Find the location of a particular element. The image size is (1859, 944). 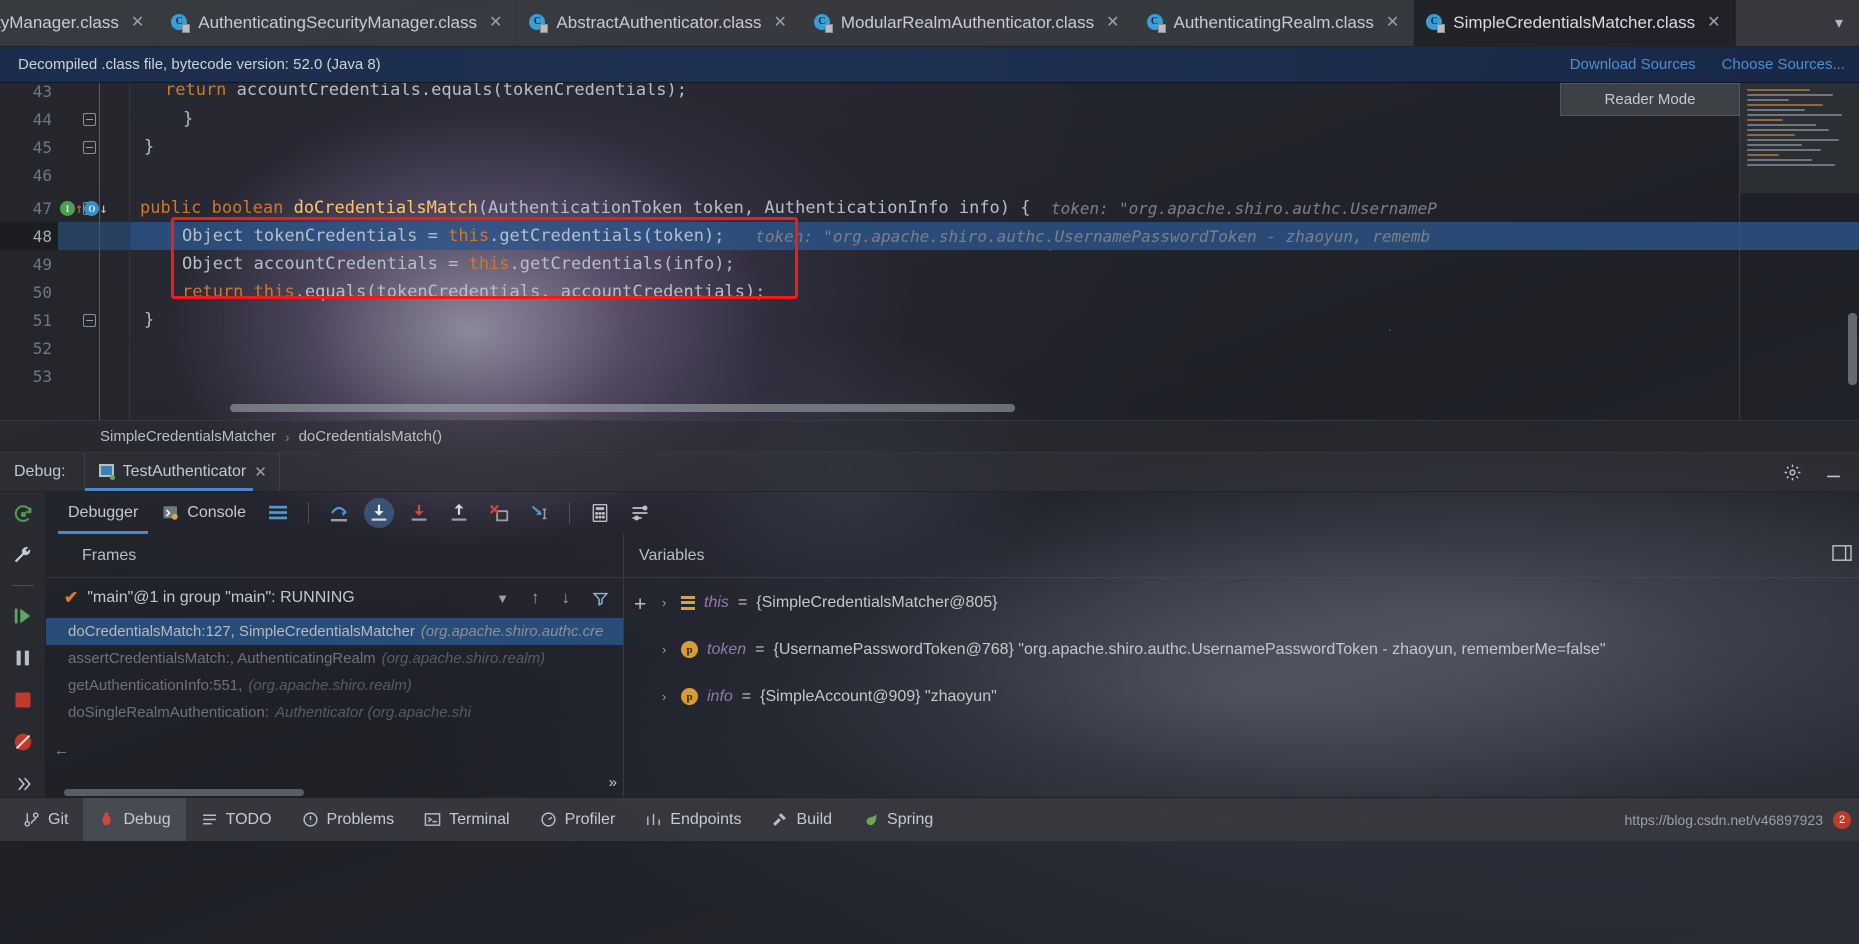

editor-tab-0: tyManager.class ✕ is located at coordinates (80, 23).